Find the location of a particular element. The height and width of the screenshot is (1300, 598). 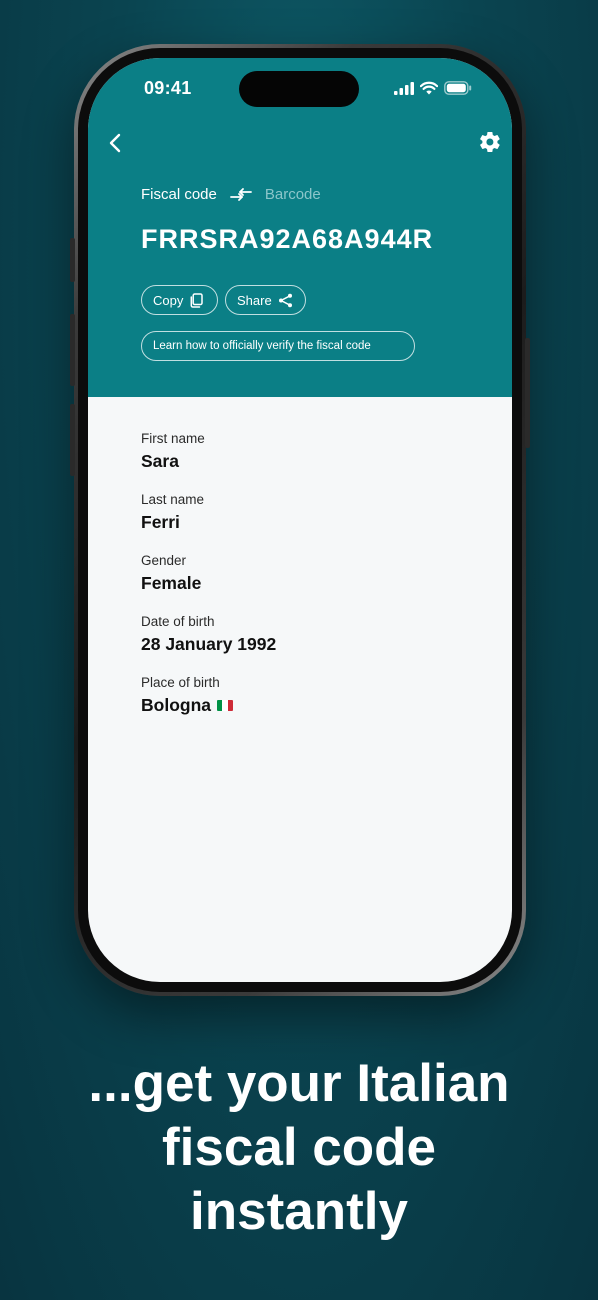

tab-fiscal-code: Fiscal code is located at coordinates (179, 194).